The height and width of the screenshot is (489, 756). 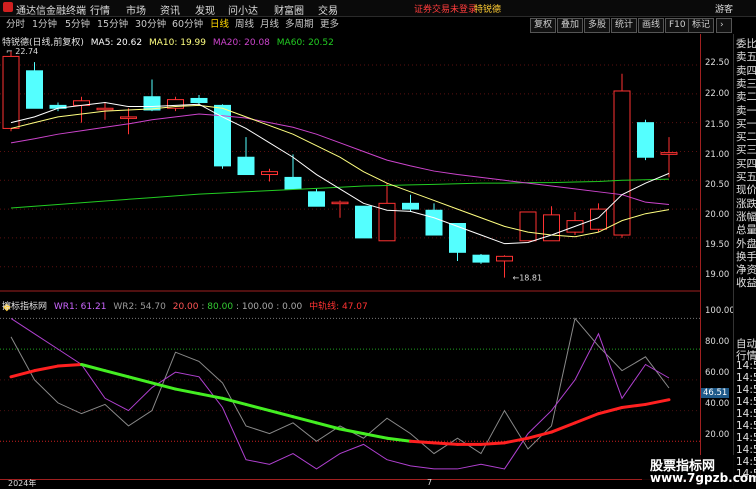 I want to click on legend-wr2: WR2: 54.70, so click(x=139, y=307).